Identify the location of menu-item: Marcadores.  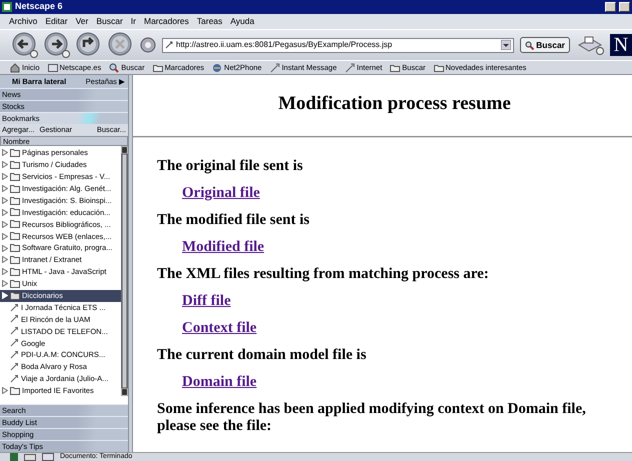
(166, 21).